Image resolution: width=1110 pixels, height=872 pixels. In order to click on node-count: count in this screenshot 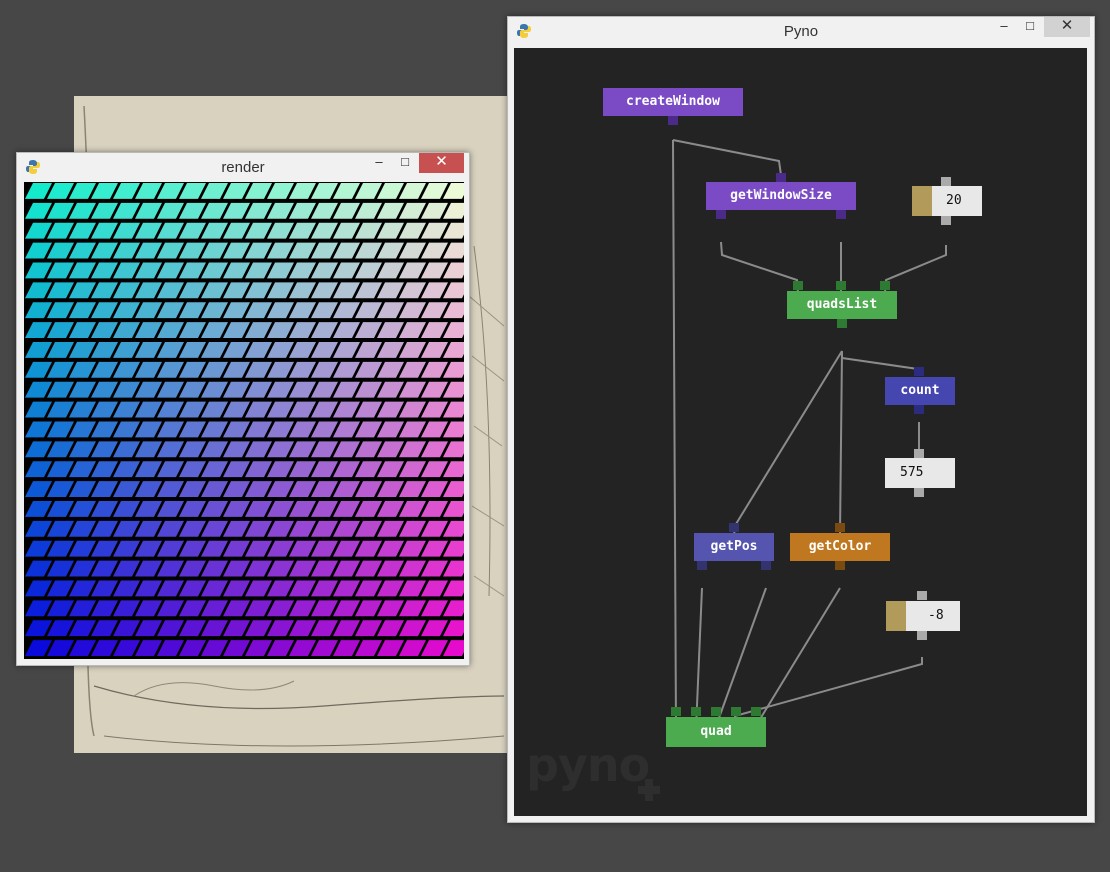, I will do `click(920, 391)`.